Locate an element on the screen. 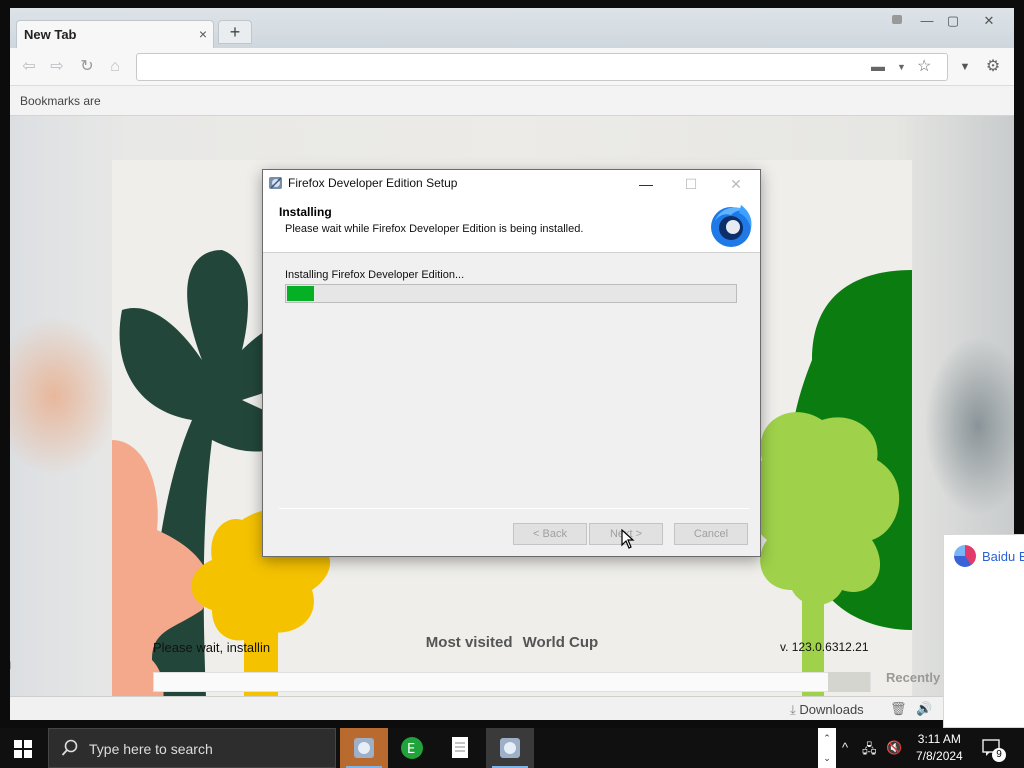  clock-date: 7/8/2024 is located at coordinates (939, 756).